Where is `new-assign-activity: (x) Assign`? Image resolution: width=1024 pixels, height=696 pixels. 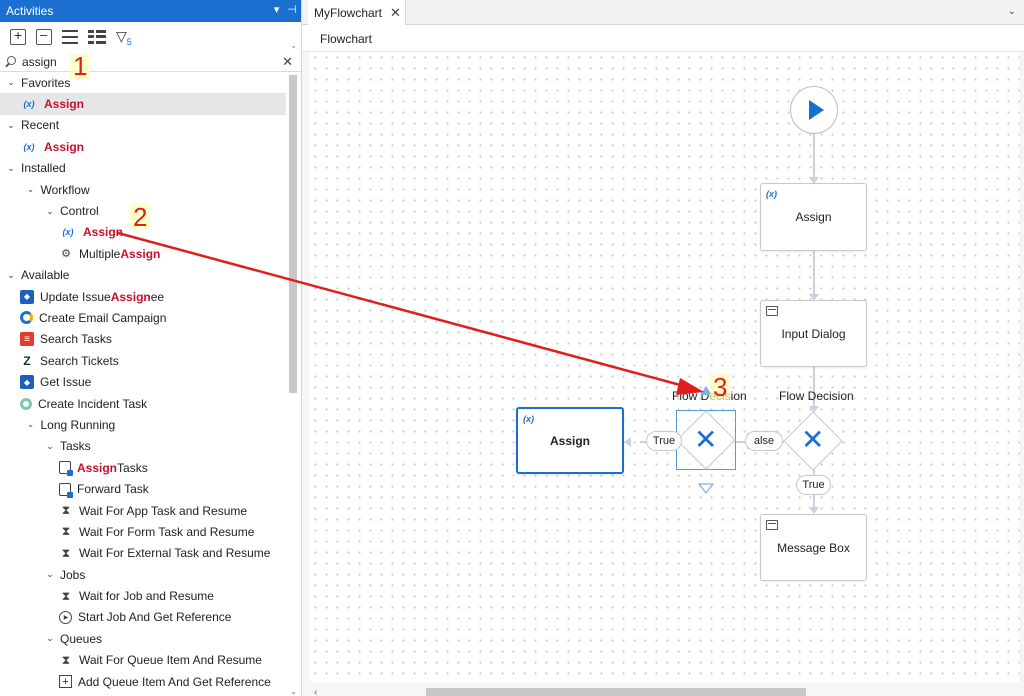
new-assign-activity: (x) Assign is located at coordinates (570, 440).